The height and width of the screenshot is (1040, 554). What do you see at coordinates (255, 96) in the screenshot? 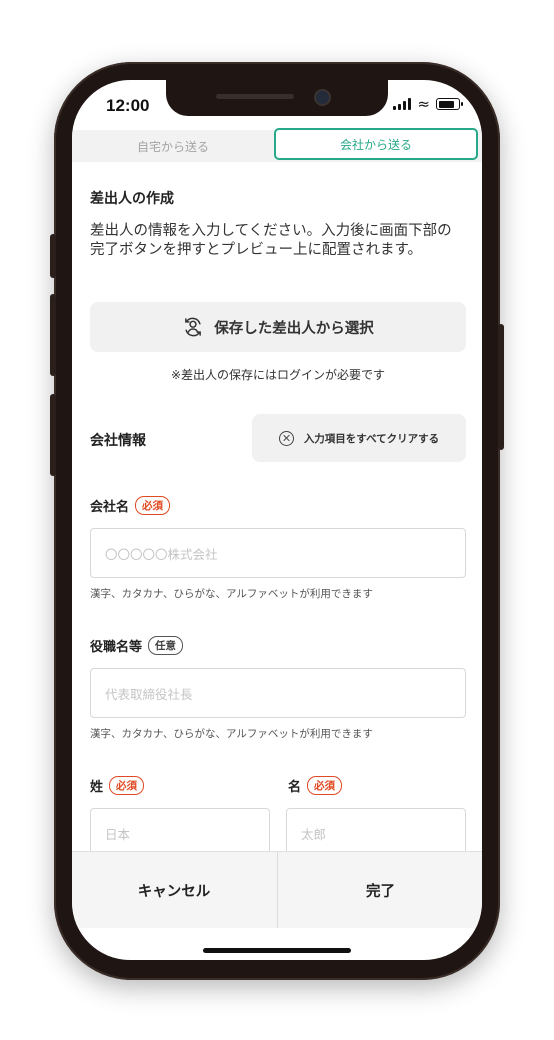
I see `speaker` at bounding box center [255, 96].